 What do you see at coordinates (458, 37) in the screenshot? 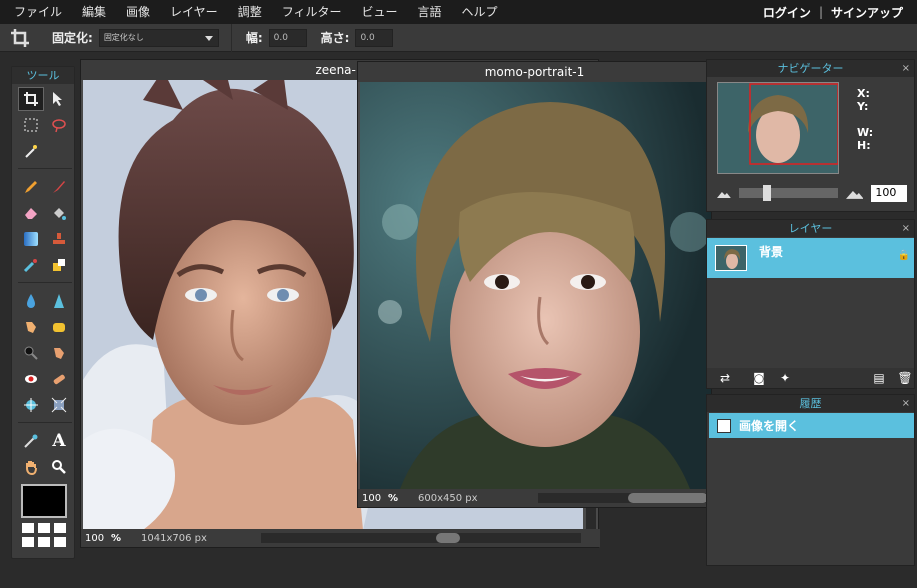
I see `options-bar: 固定化: 固定化なし 幅: 0.0 高さ: 0.0` at bounding box center [458, 37].